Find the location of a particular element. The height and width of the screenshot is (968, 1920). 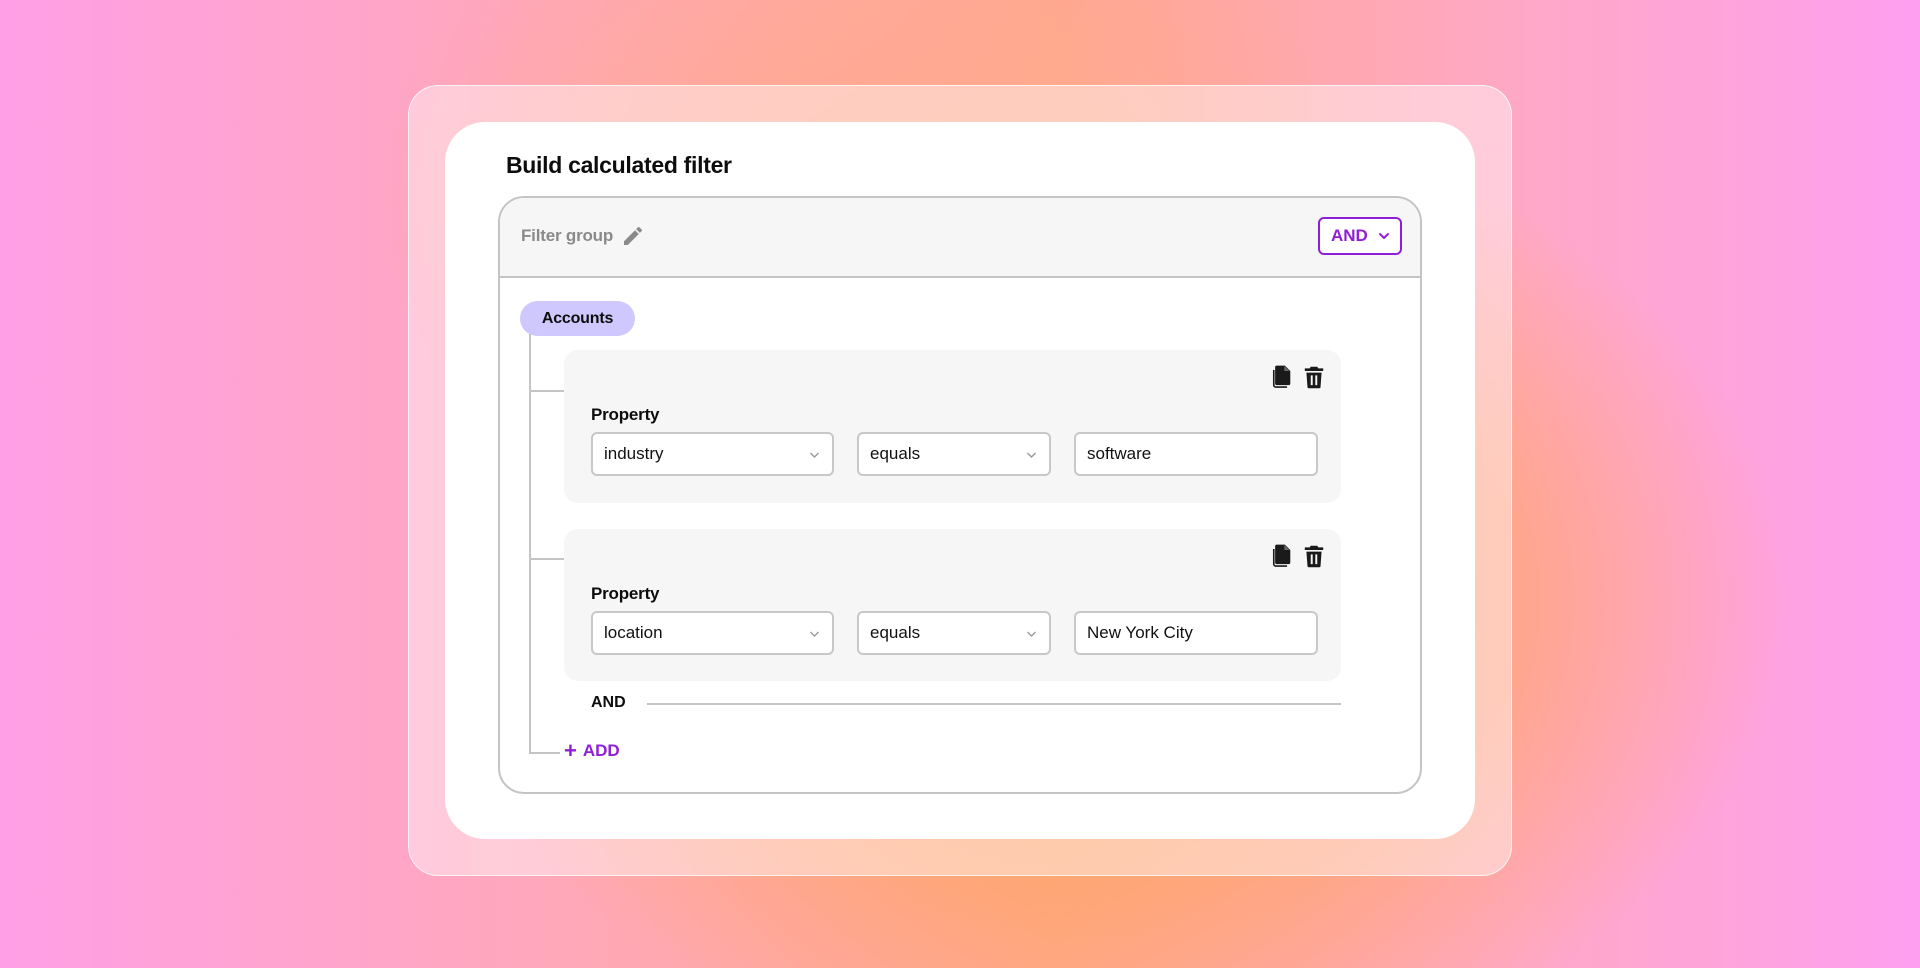

property-select: industry is located at coordinates (712, 454).